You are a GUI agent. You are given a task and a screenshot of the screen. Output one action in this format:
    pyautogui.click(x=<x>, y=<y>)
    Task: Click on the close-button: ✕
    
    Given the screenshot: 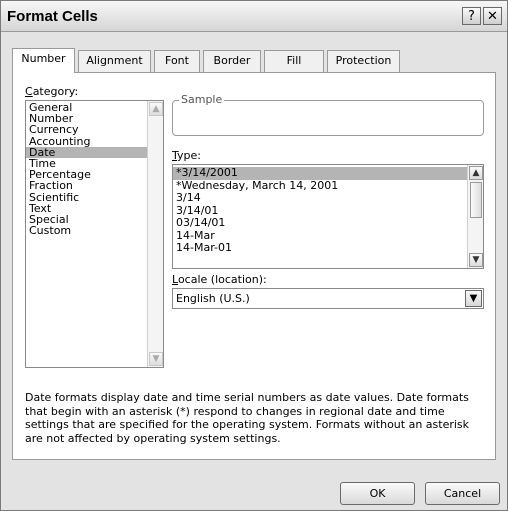 What is the action you would take?
    pyautogui.click(x=492, y=16)
    